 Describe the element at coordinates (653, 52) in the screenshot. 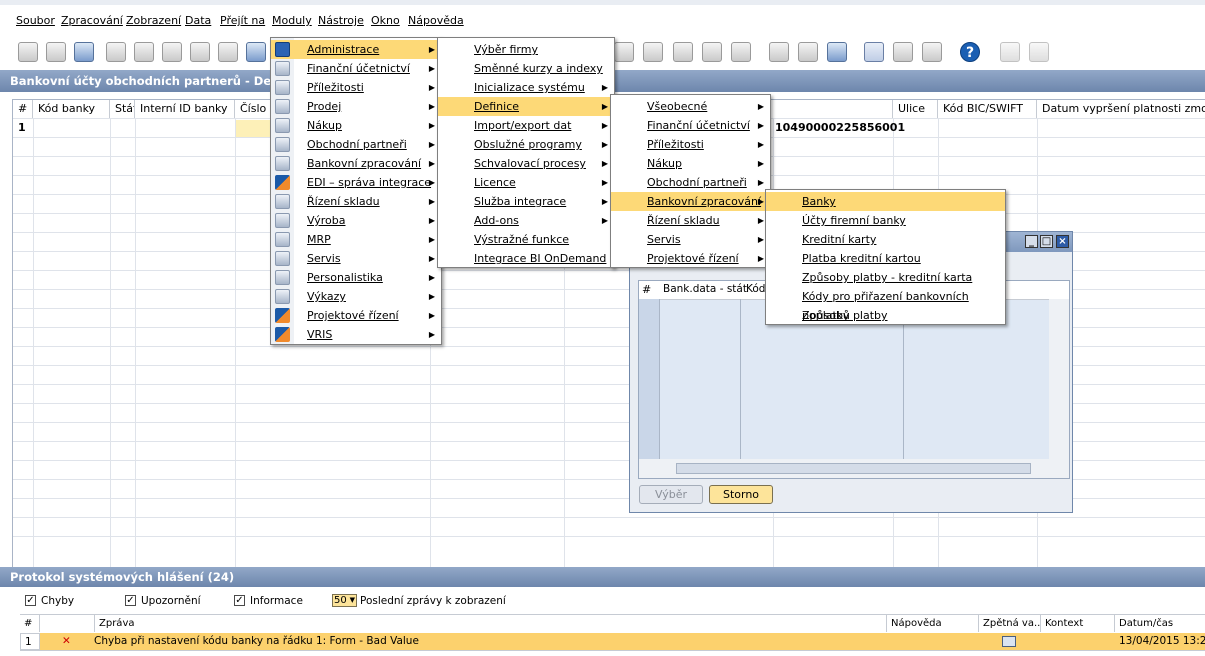

I see `users-icon` at that location.